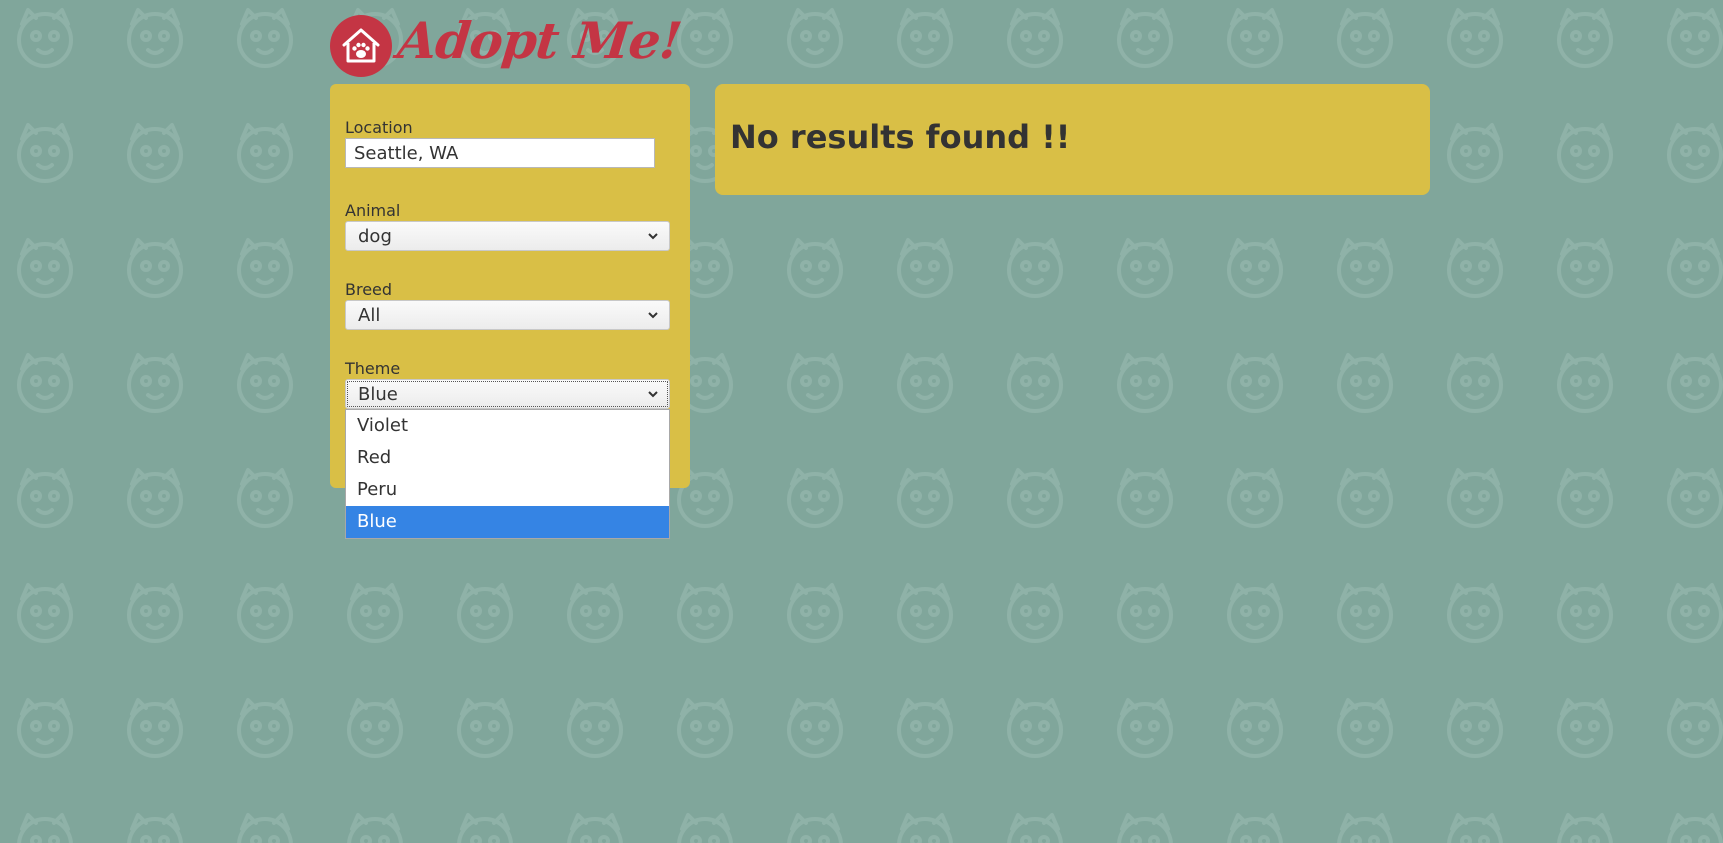 The width and height of the screenshot is (1723, 843). Describe the element at coordinates (1072, 139) in the screenshot. I see `results-panel: No results found !!` at that location.